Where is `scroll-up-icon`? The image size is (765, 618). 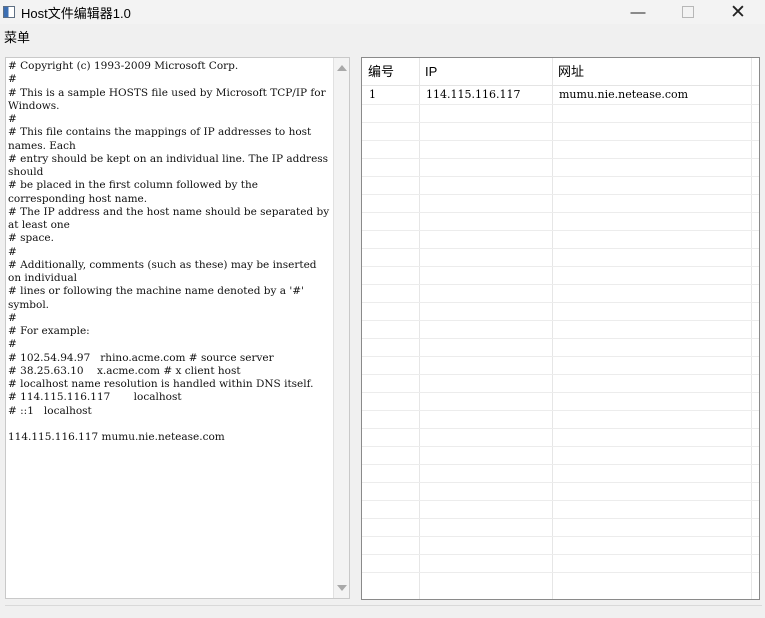
scroll-up-icon is located at coordinates (342, 68).